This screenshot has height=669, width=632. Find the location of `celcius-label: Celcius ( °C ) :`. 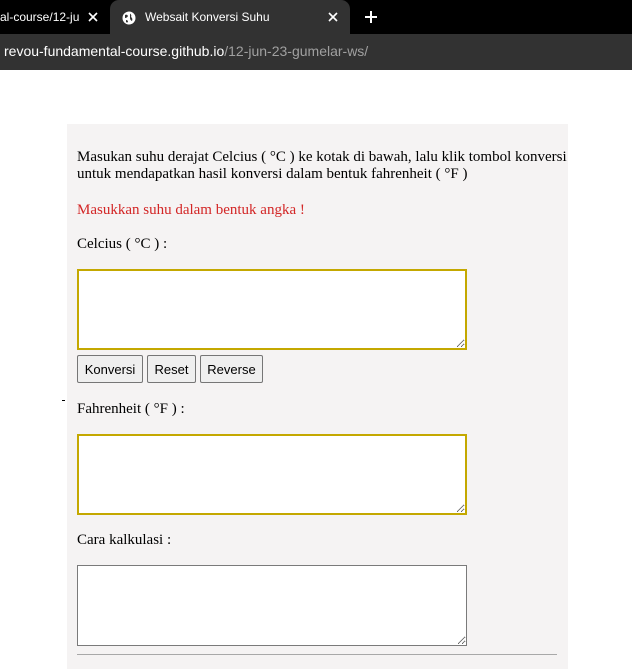

celcius-label: Celcius ( °C ) : is located at coordinates (122, 244).